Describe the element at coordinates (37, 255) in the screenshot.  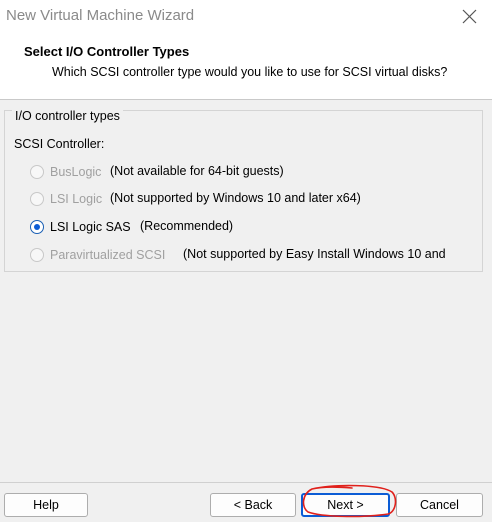
I see `paravirtualized-scsi-radio` at that location.